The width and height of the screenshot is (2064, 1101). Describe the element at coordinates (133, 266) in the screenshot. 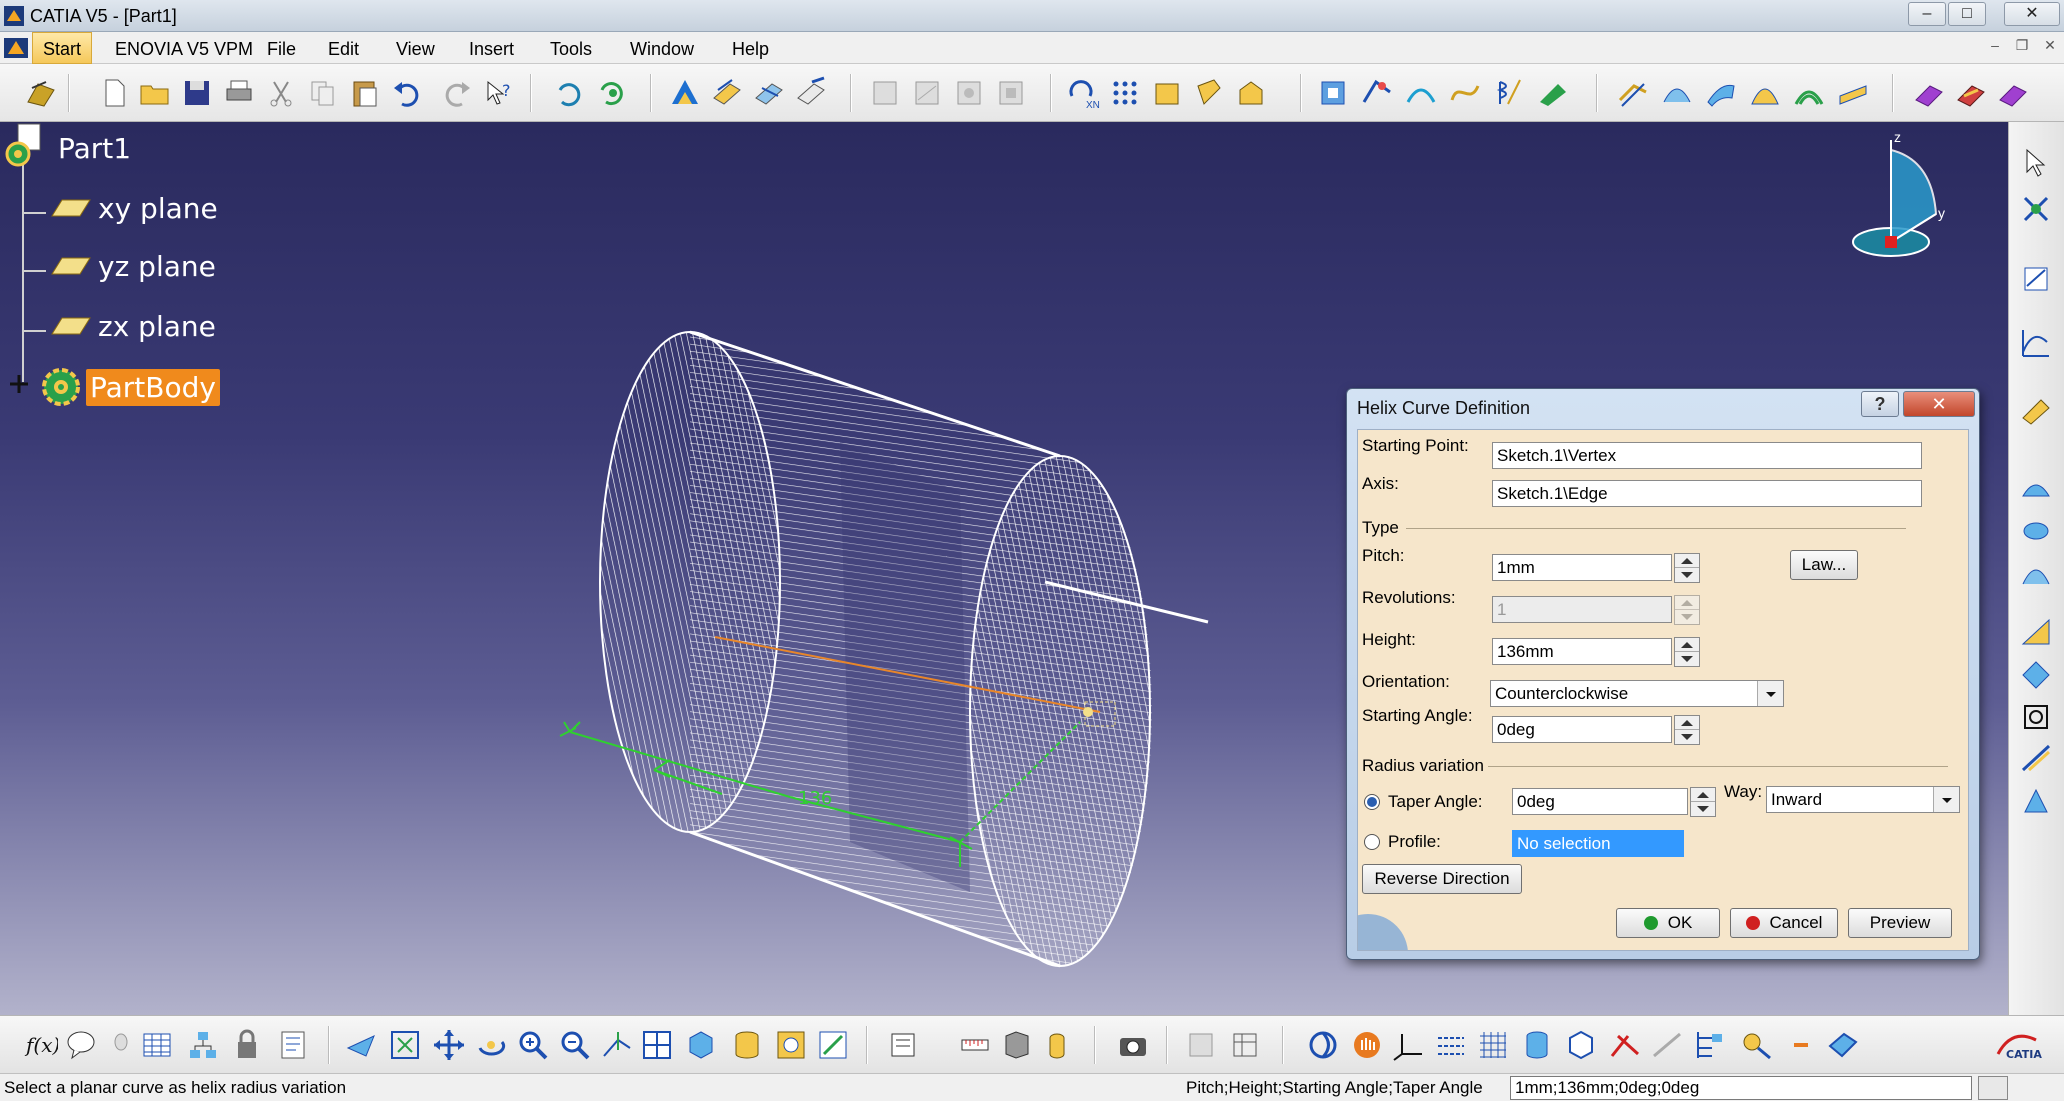

I see `tree-item-yz-plane: yz plane` at that location.